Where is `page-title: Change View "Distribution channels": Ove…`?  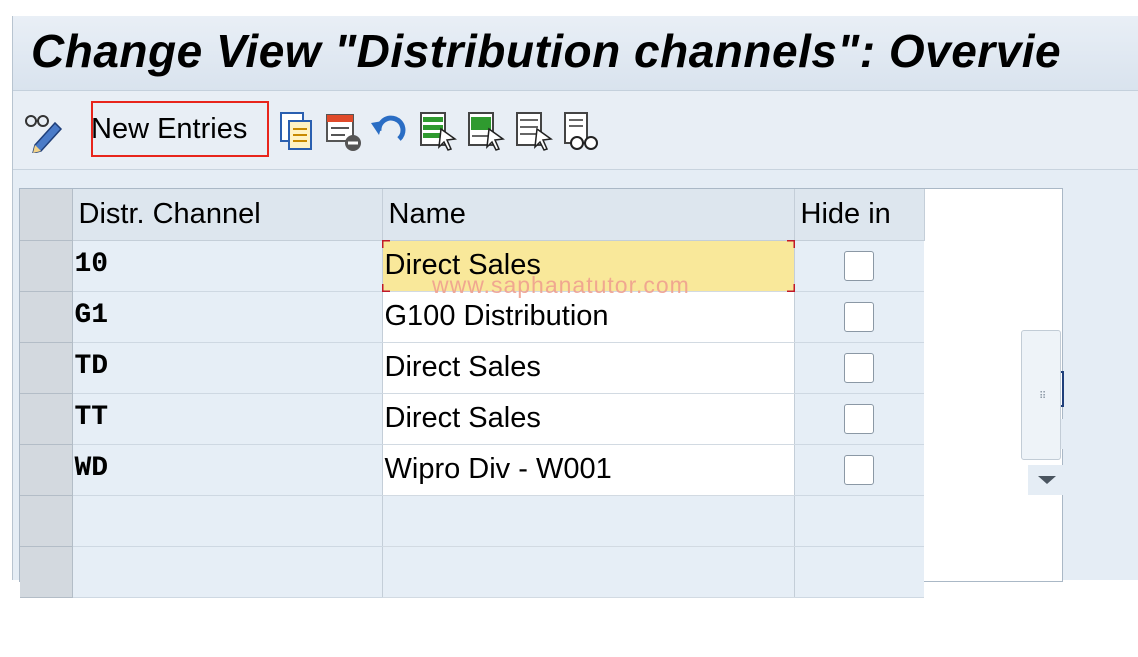 page-title: Change View "Distribution channels": Ove… is located at coordinates (546, 51).